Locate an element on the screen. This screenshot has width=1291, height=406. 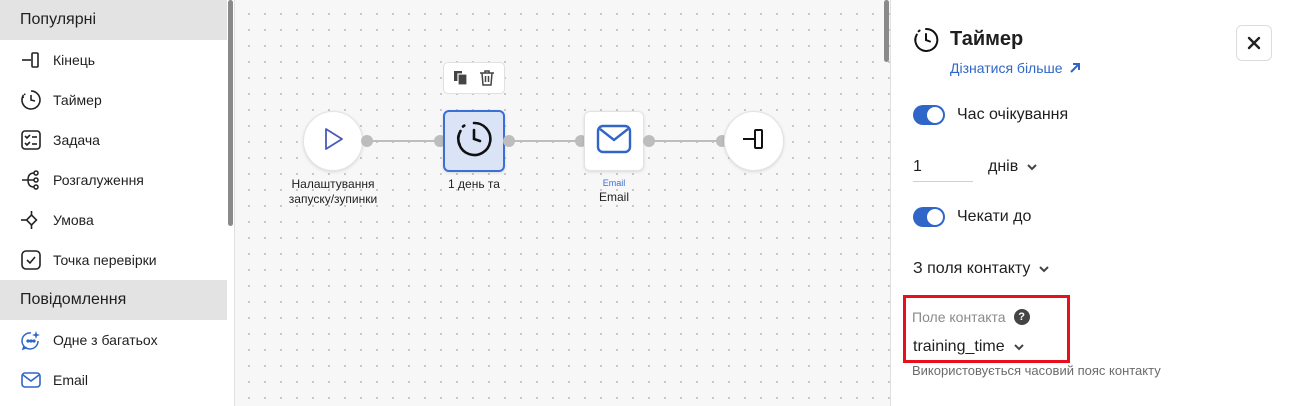
play-icon is located at coordinates (333, 141).